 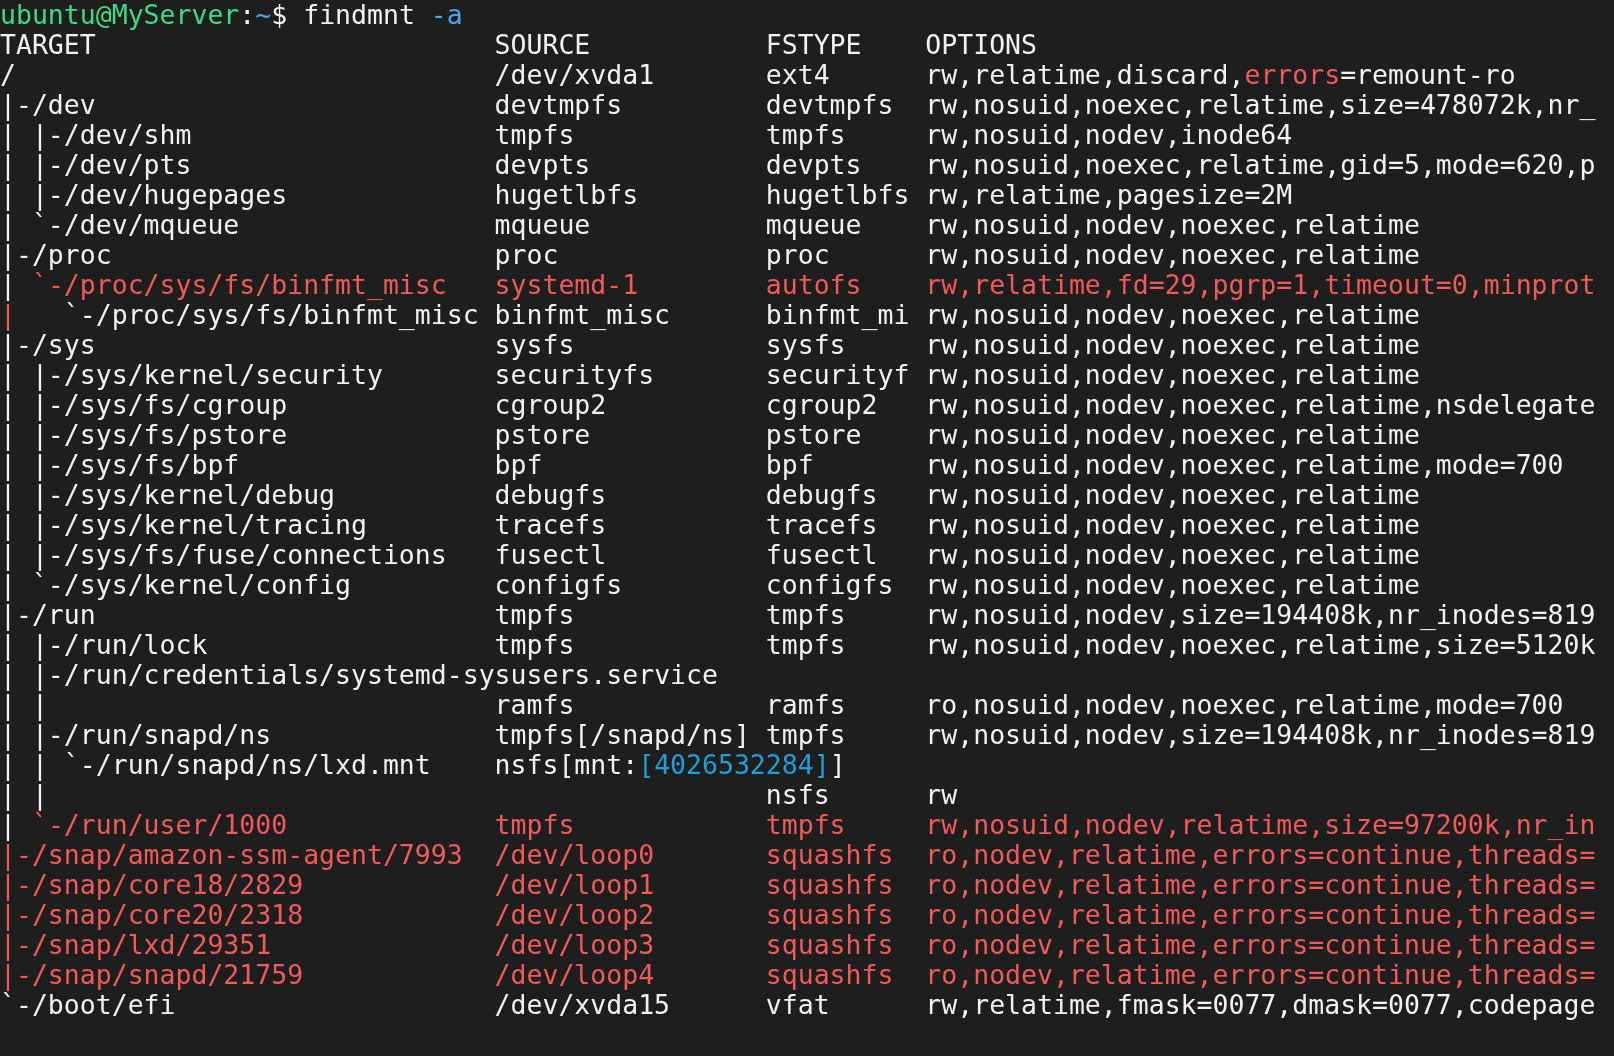 What do you see at coordinates (805, 704) in the screenshot?
I see `fstype-cell: ramfs` at bounding box center [805, 704].